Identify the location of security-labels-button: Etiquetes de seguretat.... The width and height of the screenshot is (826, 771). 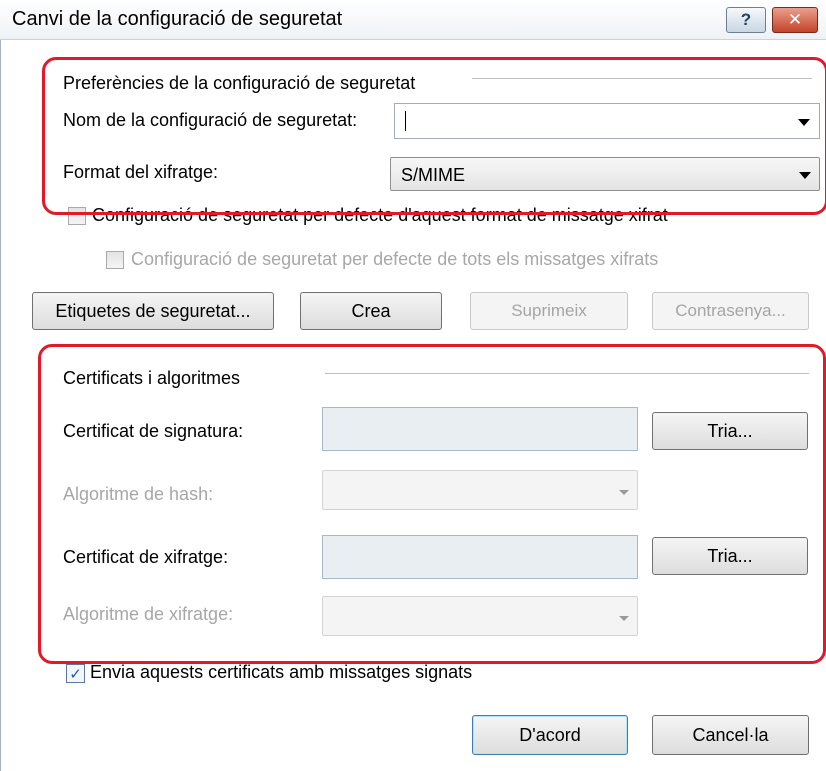
(153, 311).